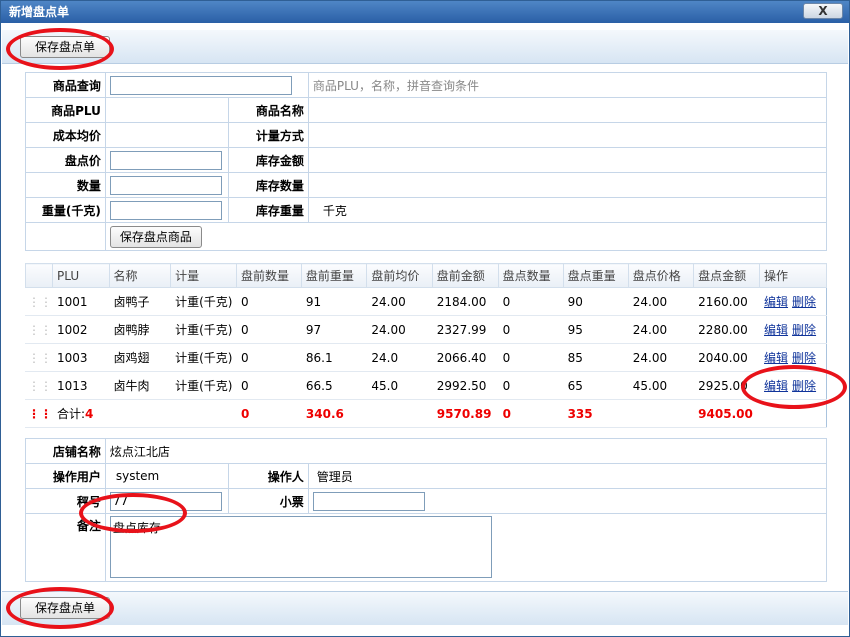  I want to click on cell-plu: 1001, so click(81, 301).